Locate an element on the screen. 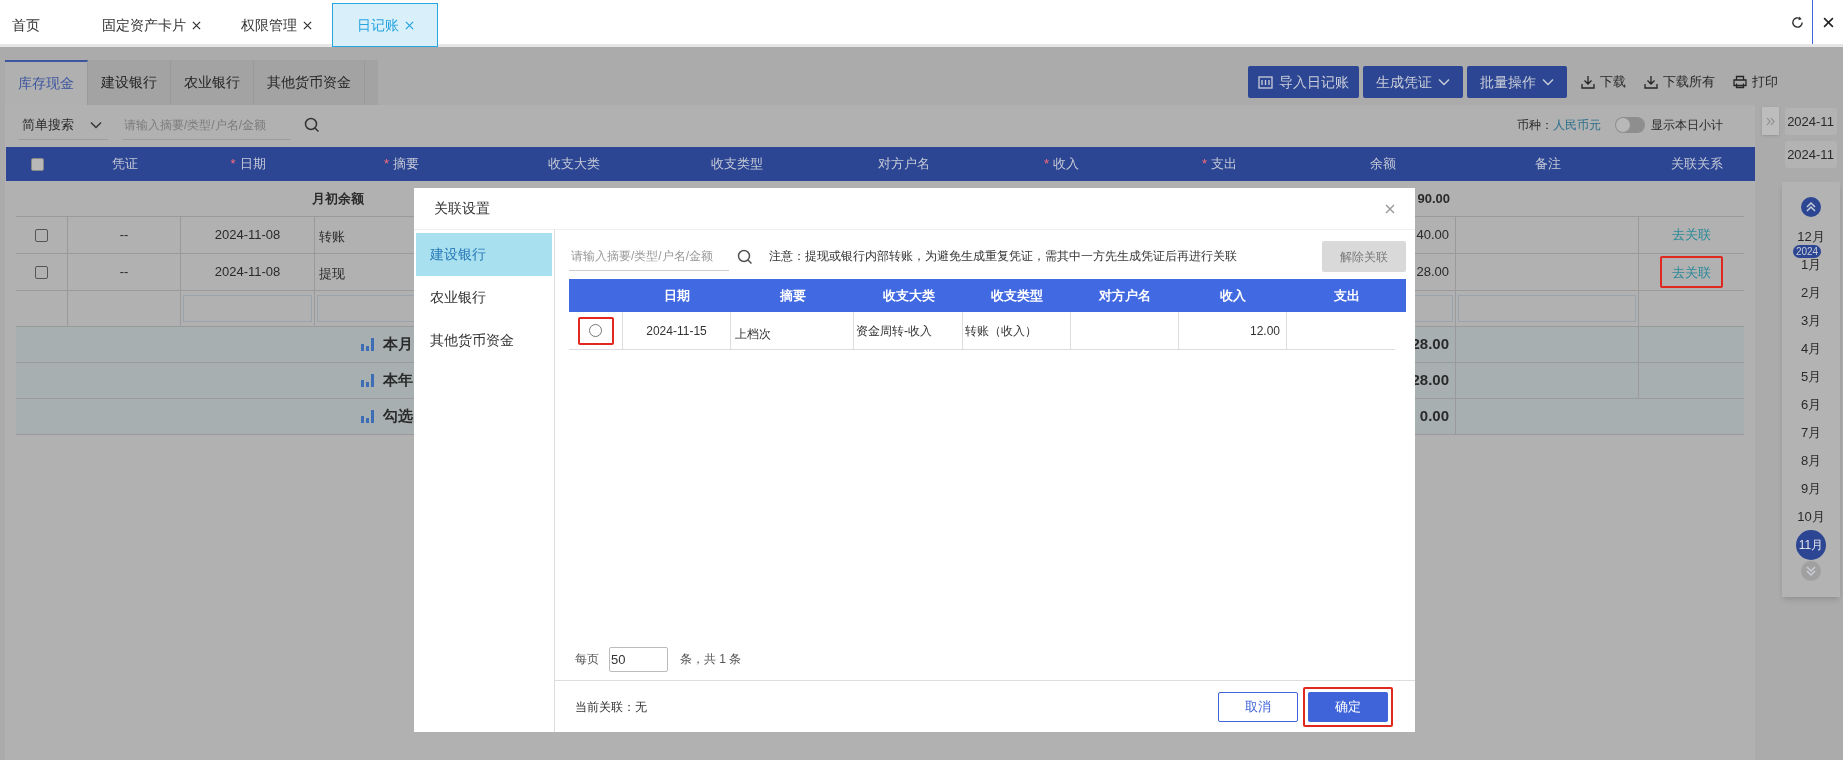  currency-label: 币种： is located at coordinates (1535, 125).